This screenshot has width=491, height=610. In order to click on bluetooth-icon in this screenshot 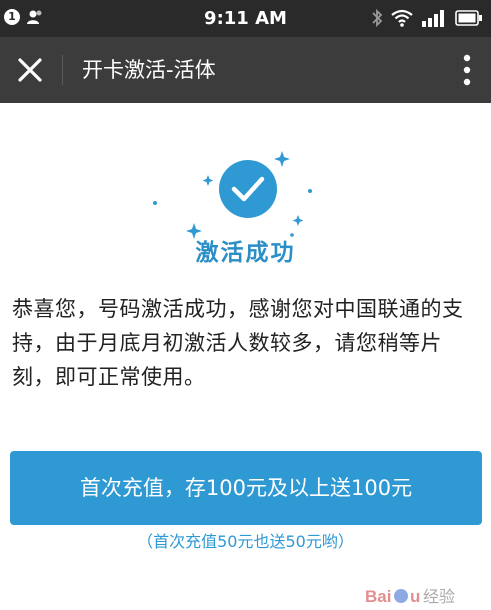, I will do `click(377, 18)`.